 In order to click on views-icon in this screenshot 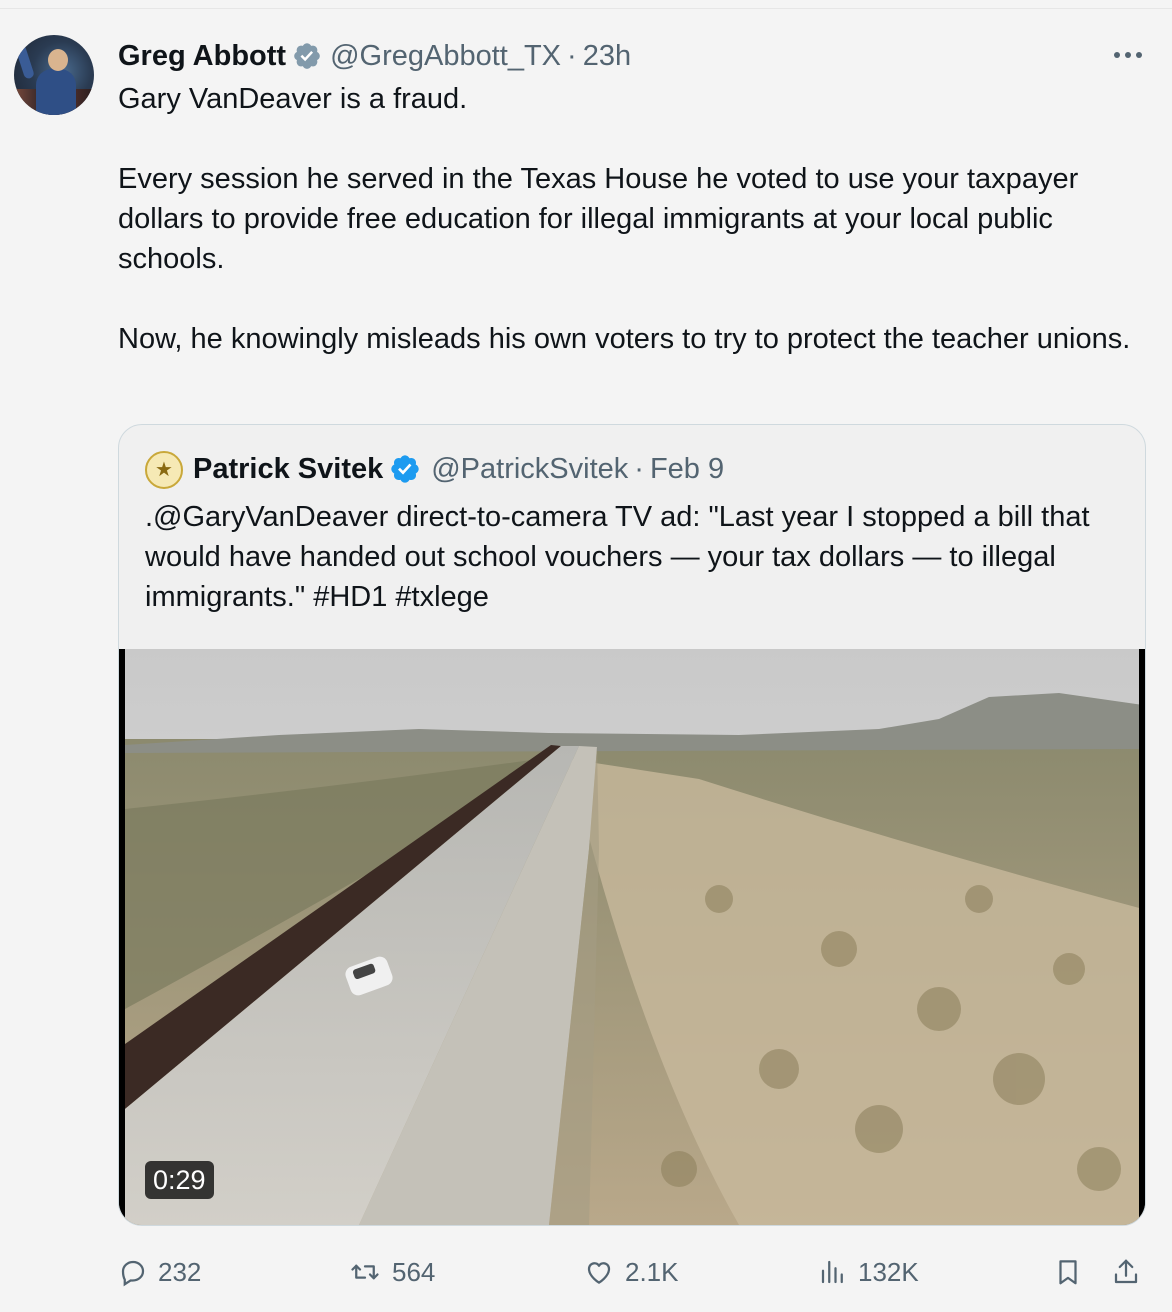, I will do `click(833, 1272)`.